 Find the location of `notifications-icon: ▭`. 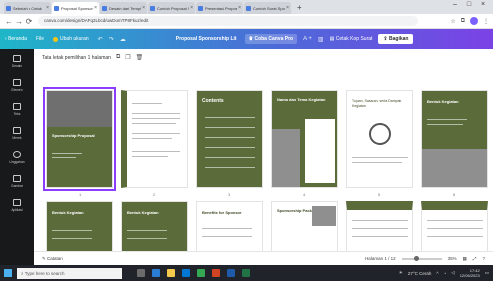

notifications-icon: ▭ is located at coordinates (487, 273).